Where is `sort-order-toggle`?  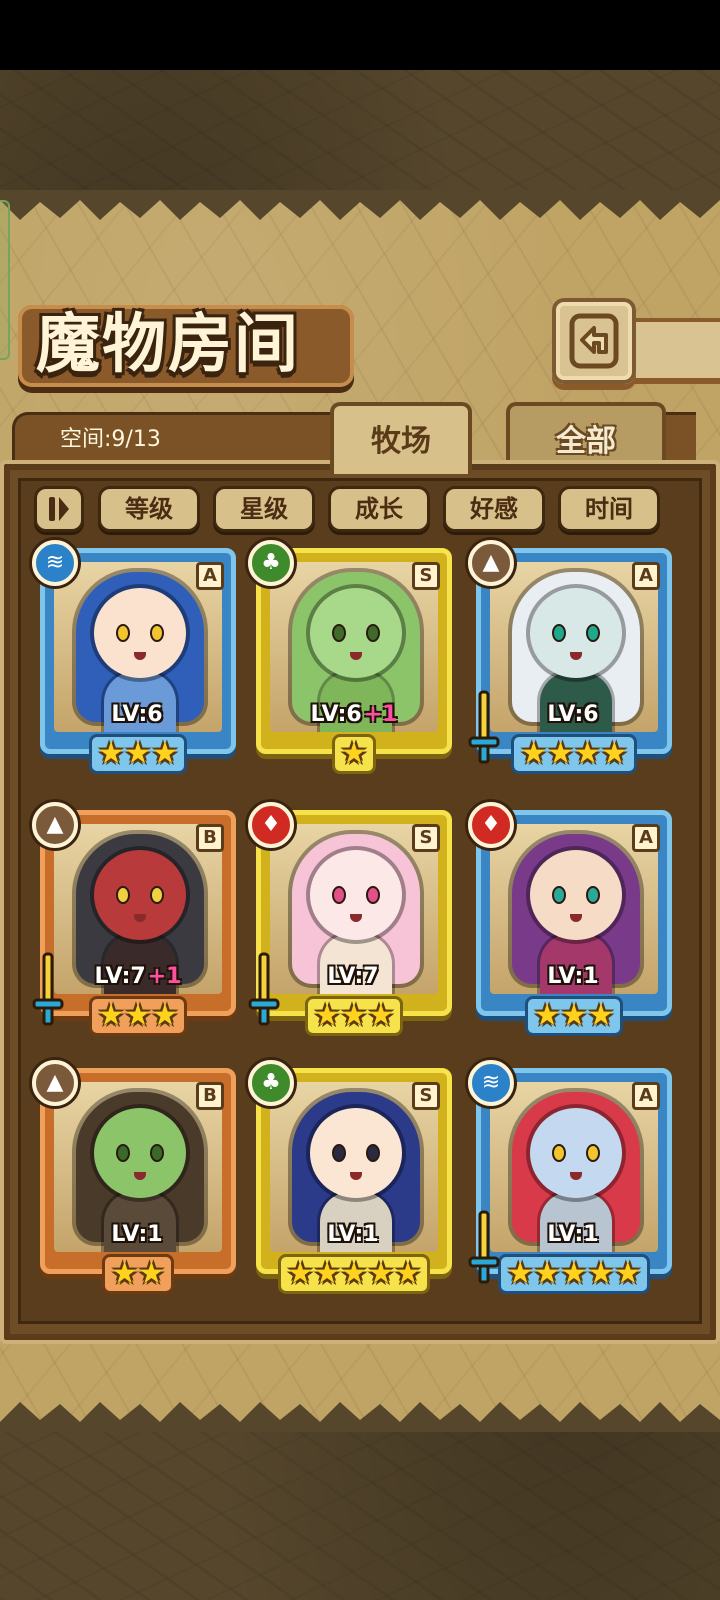
sort-order-toggle is located at coordinates (59, 509).